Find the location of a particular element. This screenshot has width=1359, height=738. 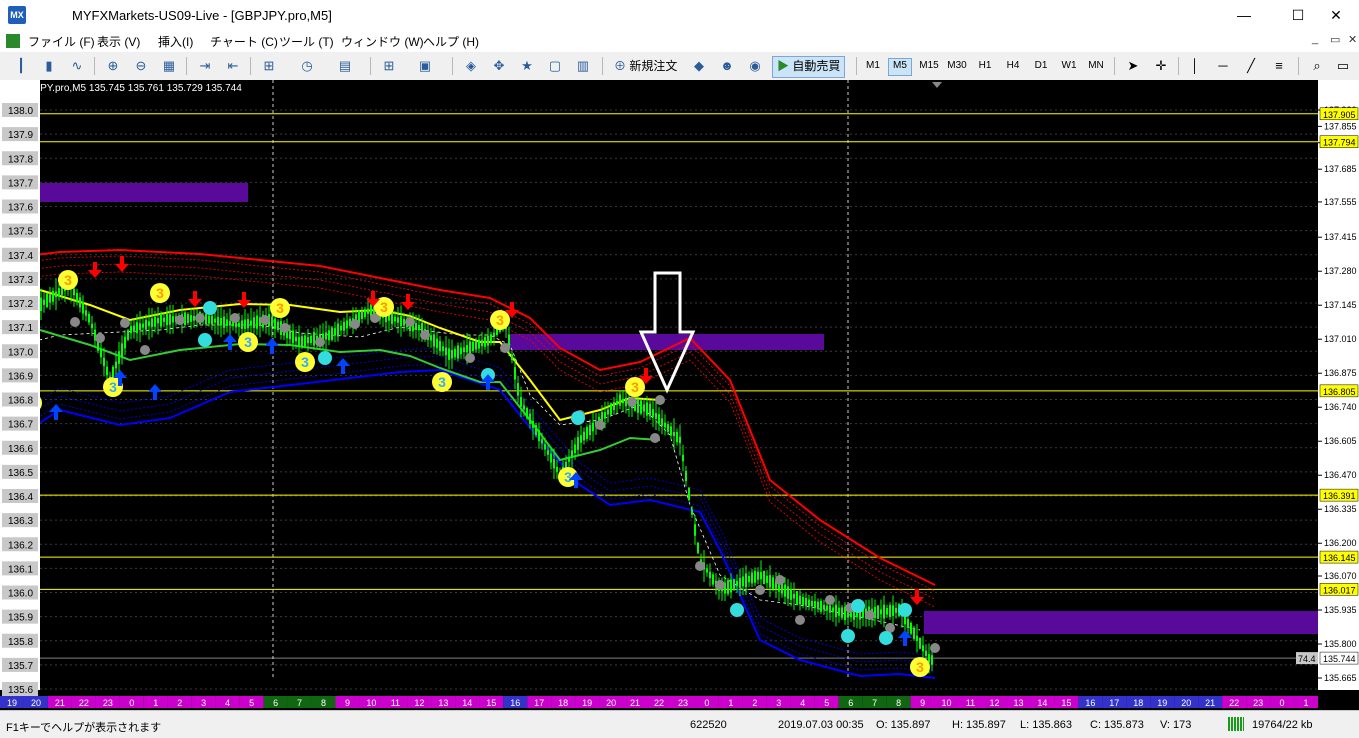

app-logo-icon: MX is located at coordinates (17, 15).